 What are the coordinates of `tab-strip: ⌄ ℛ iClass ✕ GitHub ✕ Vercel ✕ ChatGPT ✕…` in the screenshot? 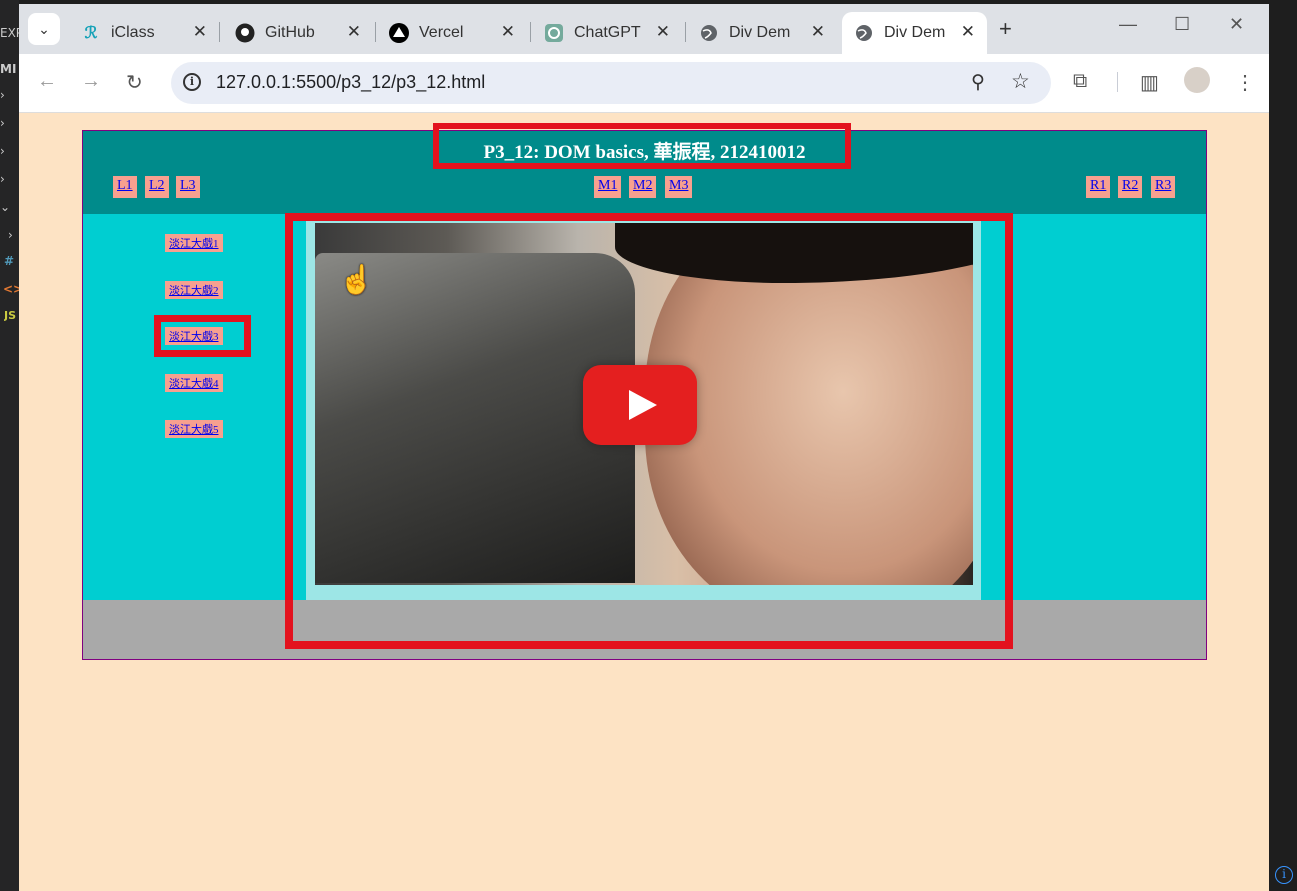 It's located at (644, 29).